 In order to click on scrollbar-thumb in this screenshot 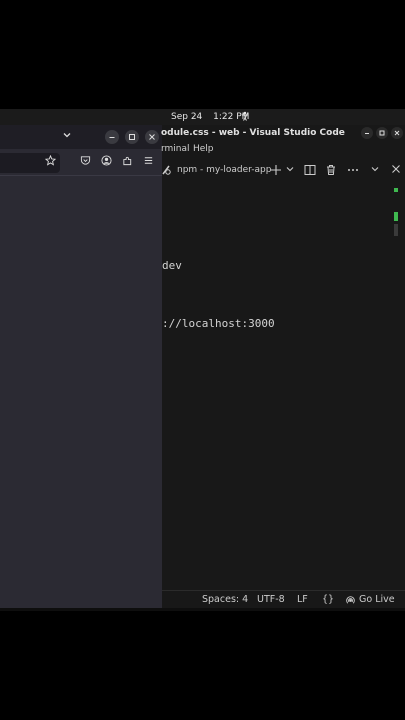, I will do `click(396, 230)`.